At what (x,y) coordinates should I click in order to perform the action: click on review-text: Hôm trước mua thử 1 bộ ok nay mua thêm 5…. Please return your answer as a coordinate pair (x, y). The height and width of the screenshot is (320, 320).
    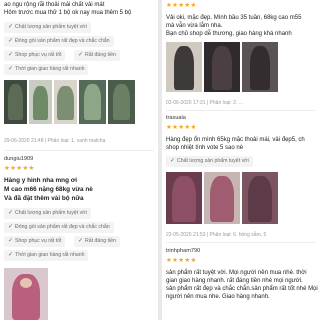
    Looking at the image, I should click on (68, 13).